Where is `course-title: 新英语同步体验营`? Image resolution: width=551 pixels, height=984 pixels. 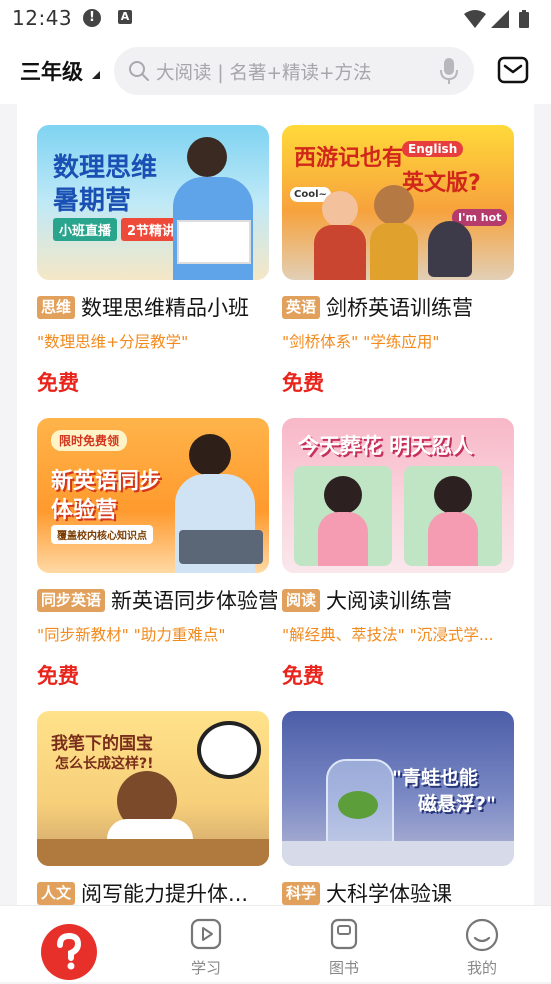 course-title: 新英语同步体验营 is located at coordinates (194, 601).